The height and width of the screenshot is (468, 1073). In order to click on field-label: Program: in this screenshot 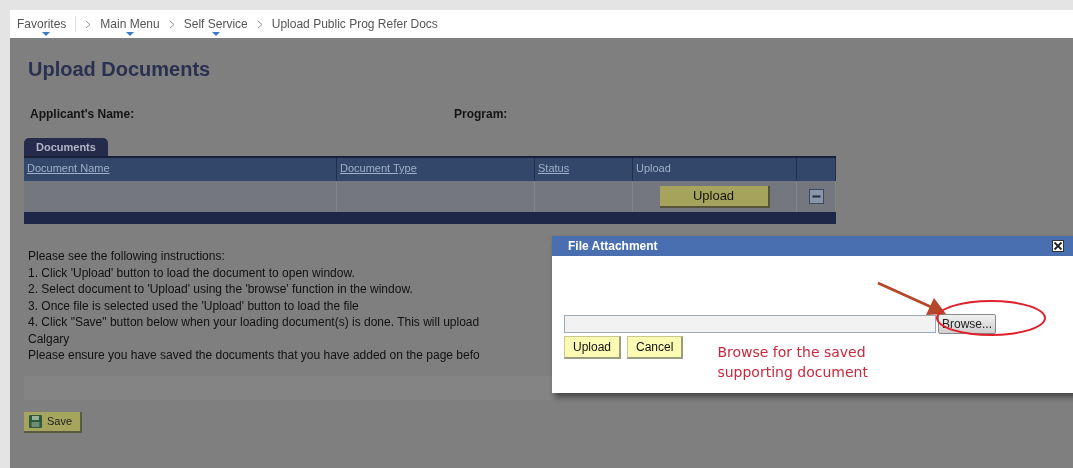, I will do `click(481, 114)`.